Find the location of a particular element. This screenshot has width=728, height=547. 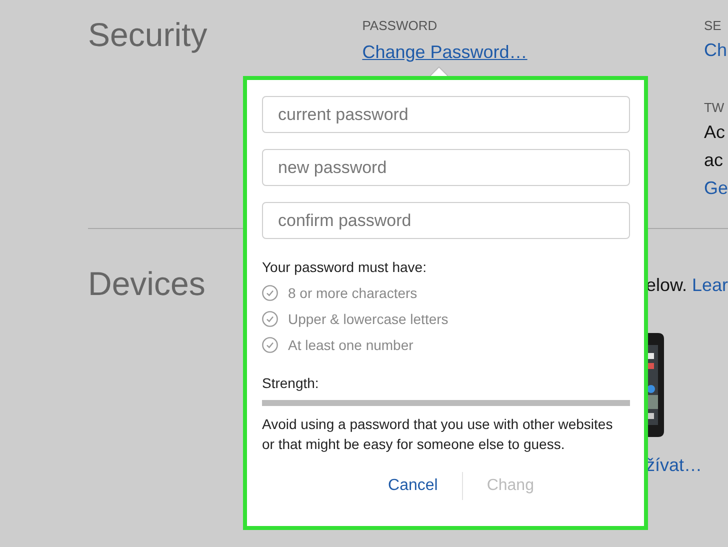

password-field: new password is located at coordinates (446, 167).